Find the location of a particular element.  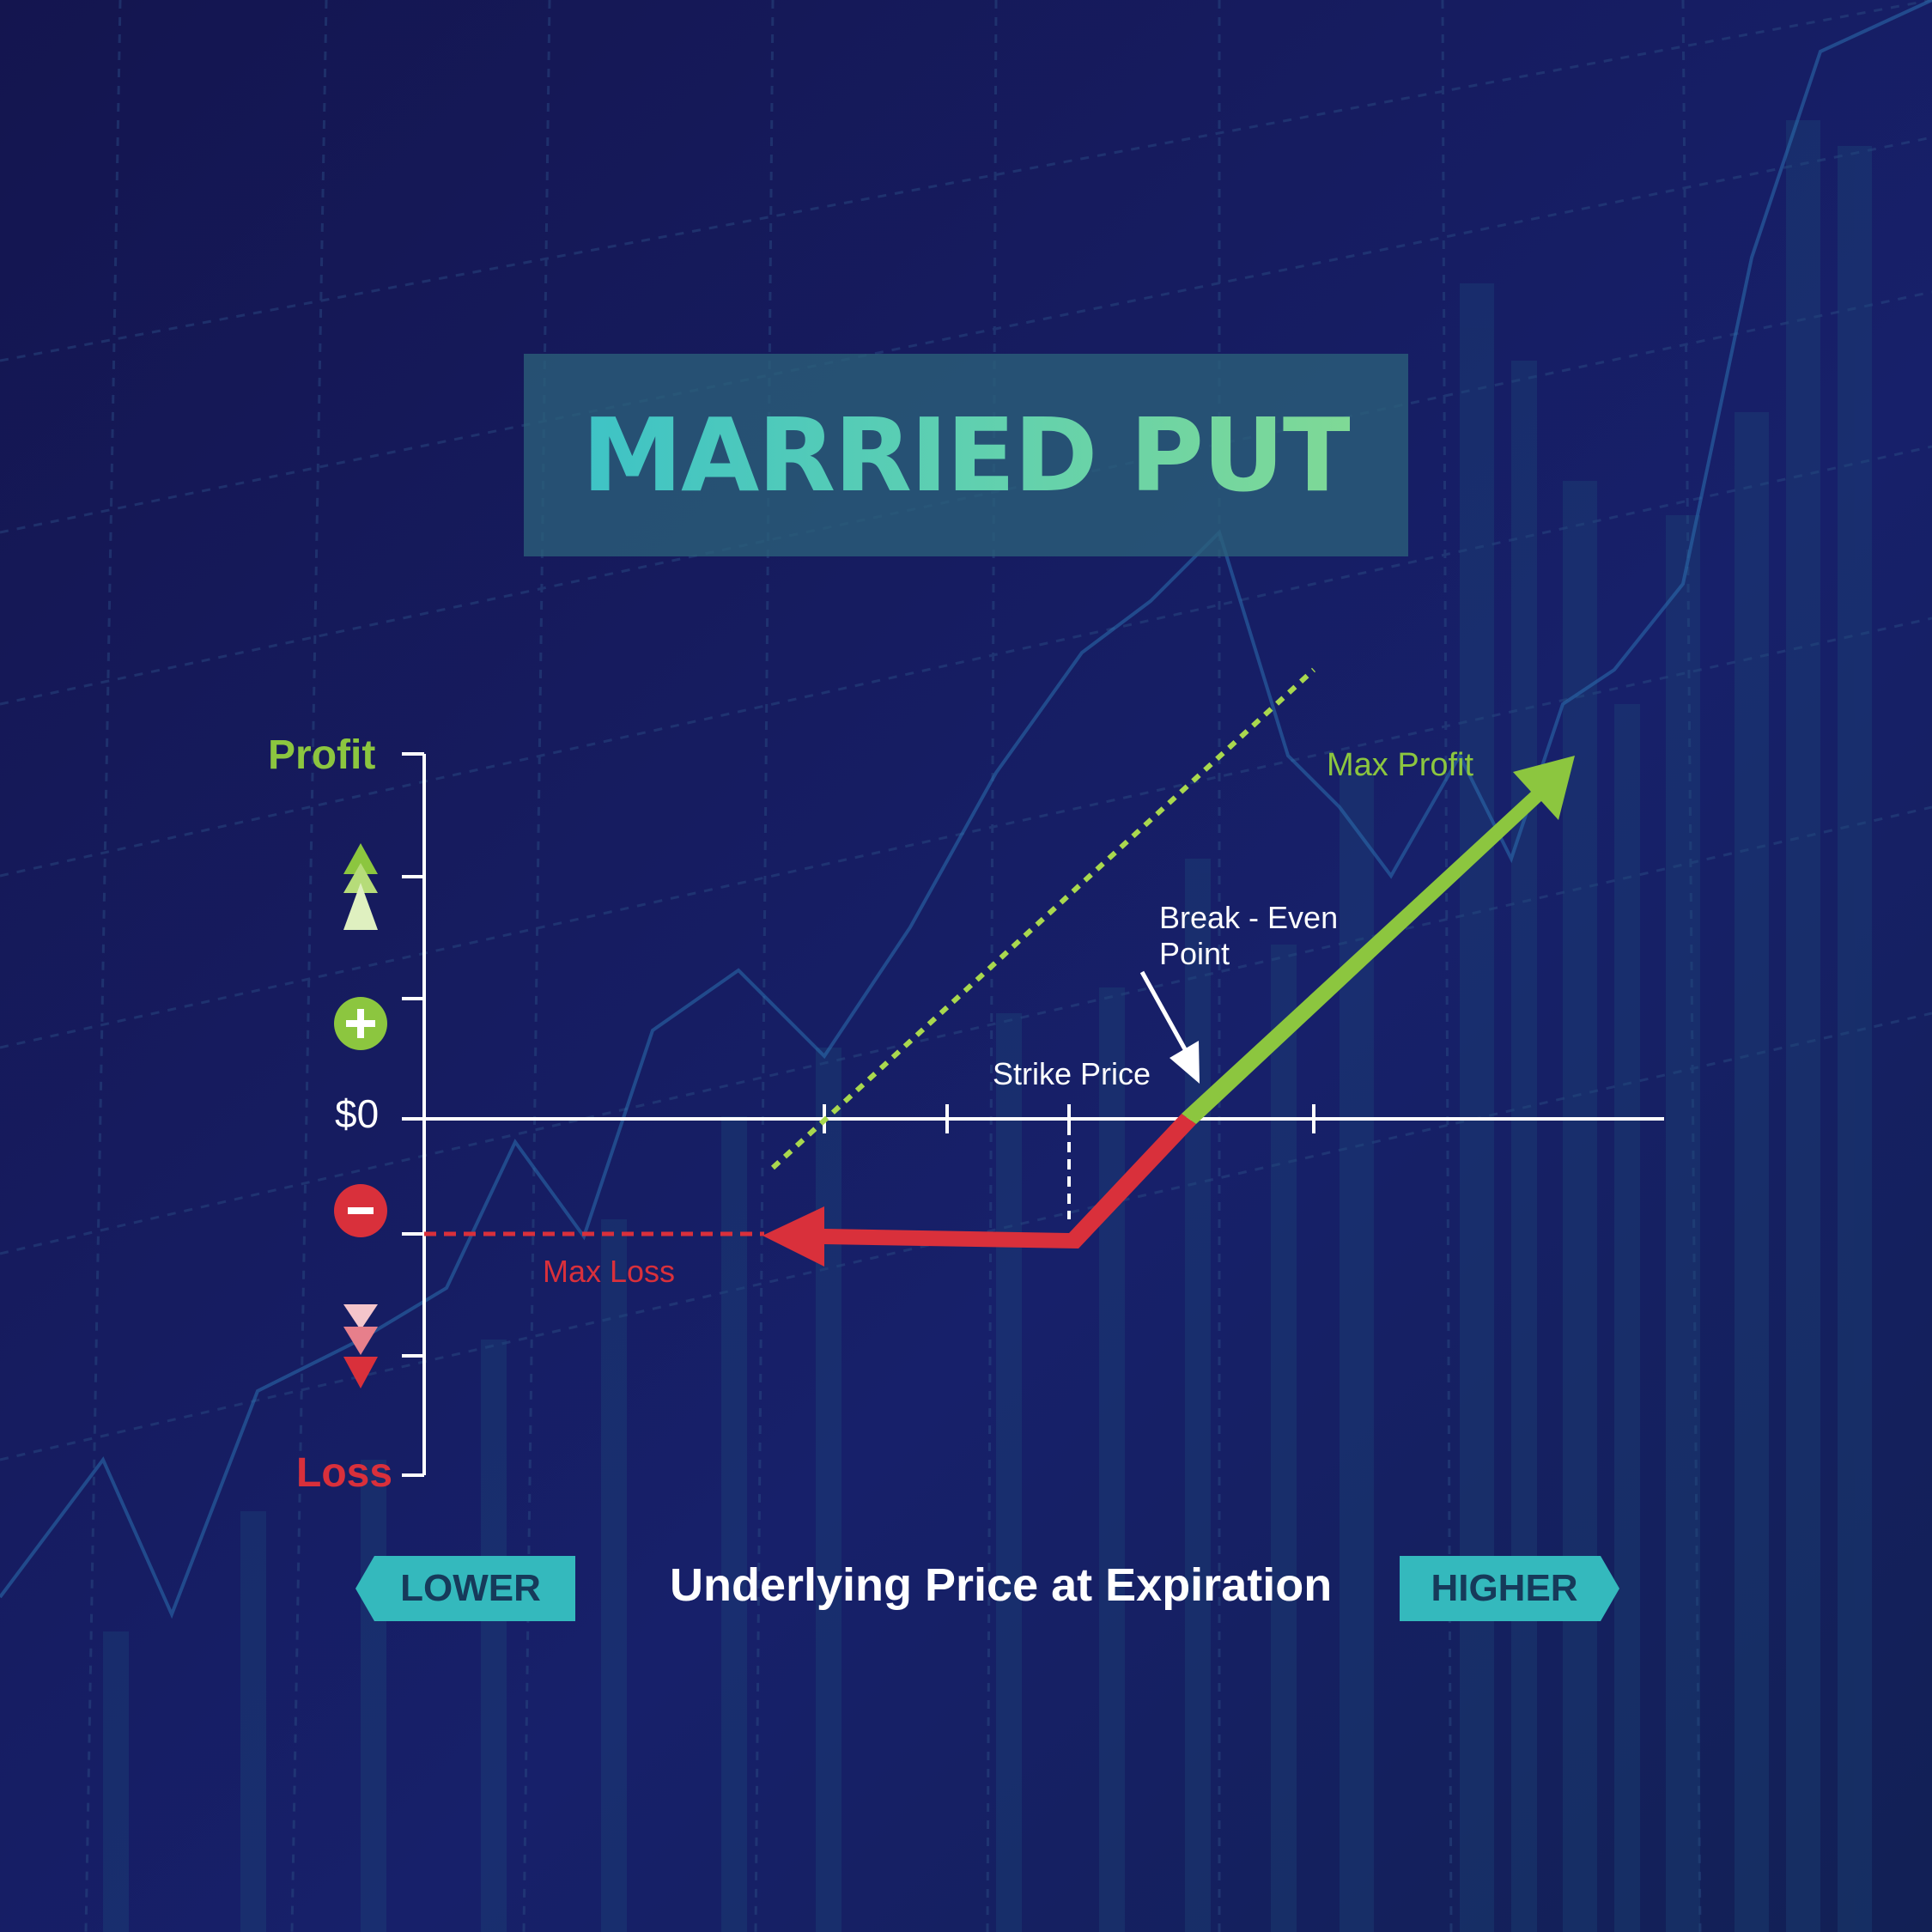

max-profit-label: Max Profit is located at coordinates (1400, 765).